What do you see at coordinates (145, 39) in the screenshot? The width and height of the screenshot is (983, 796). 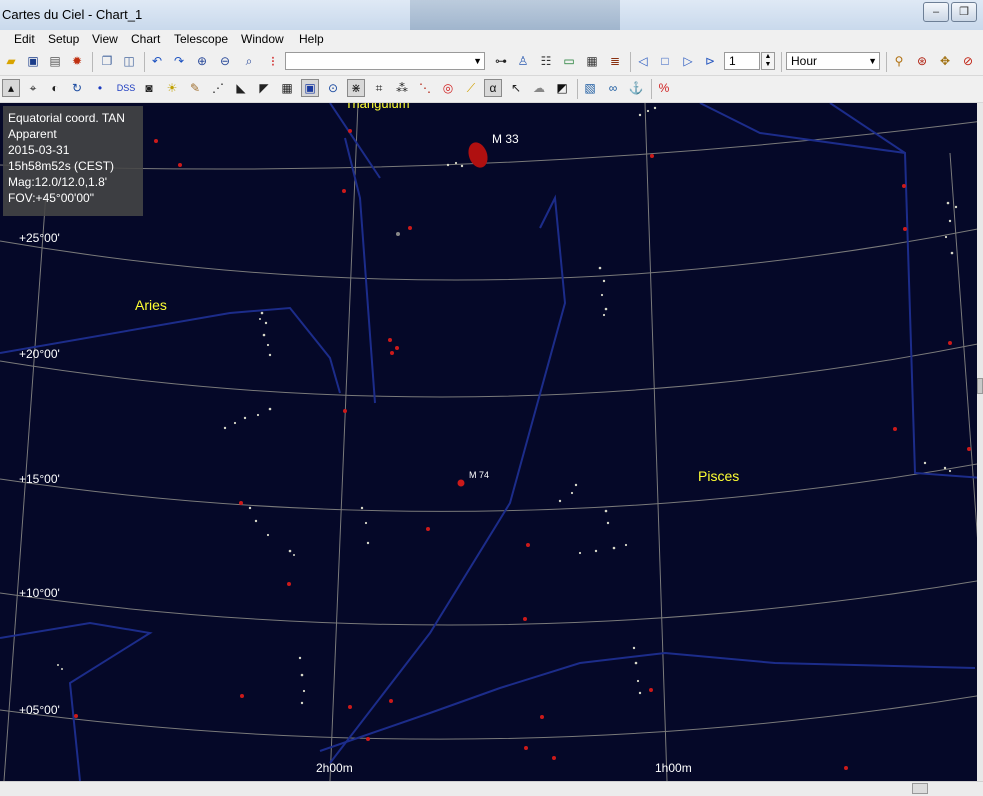 I see `menu-chart: Chart` at bounding box center [145, 39].